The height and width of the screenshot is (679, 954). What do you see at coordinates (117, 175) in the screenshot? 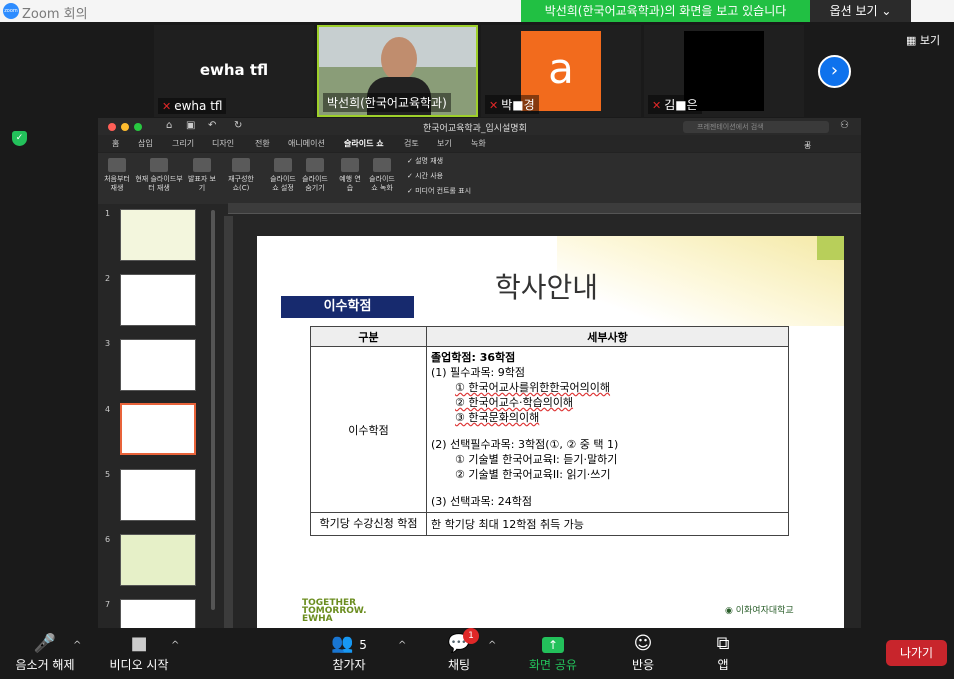
I see `play-from-start-button: 처음부터 재생` at bounding box center [117, 175].